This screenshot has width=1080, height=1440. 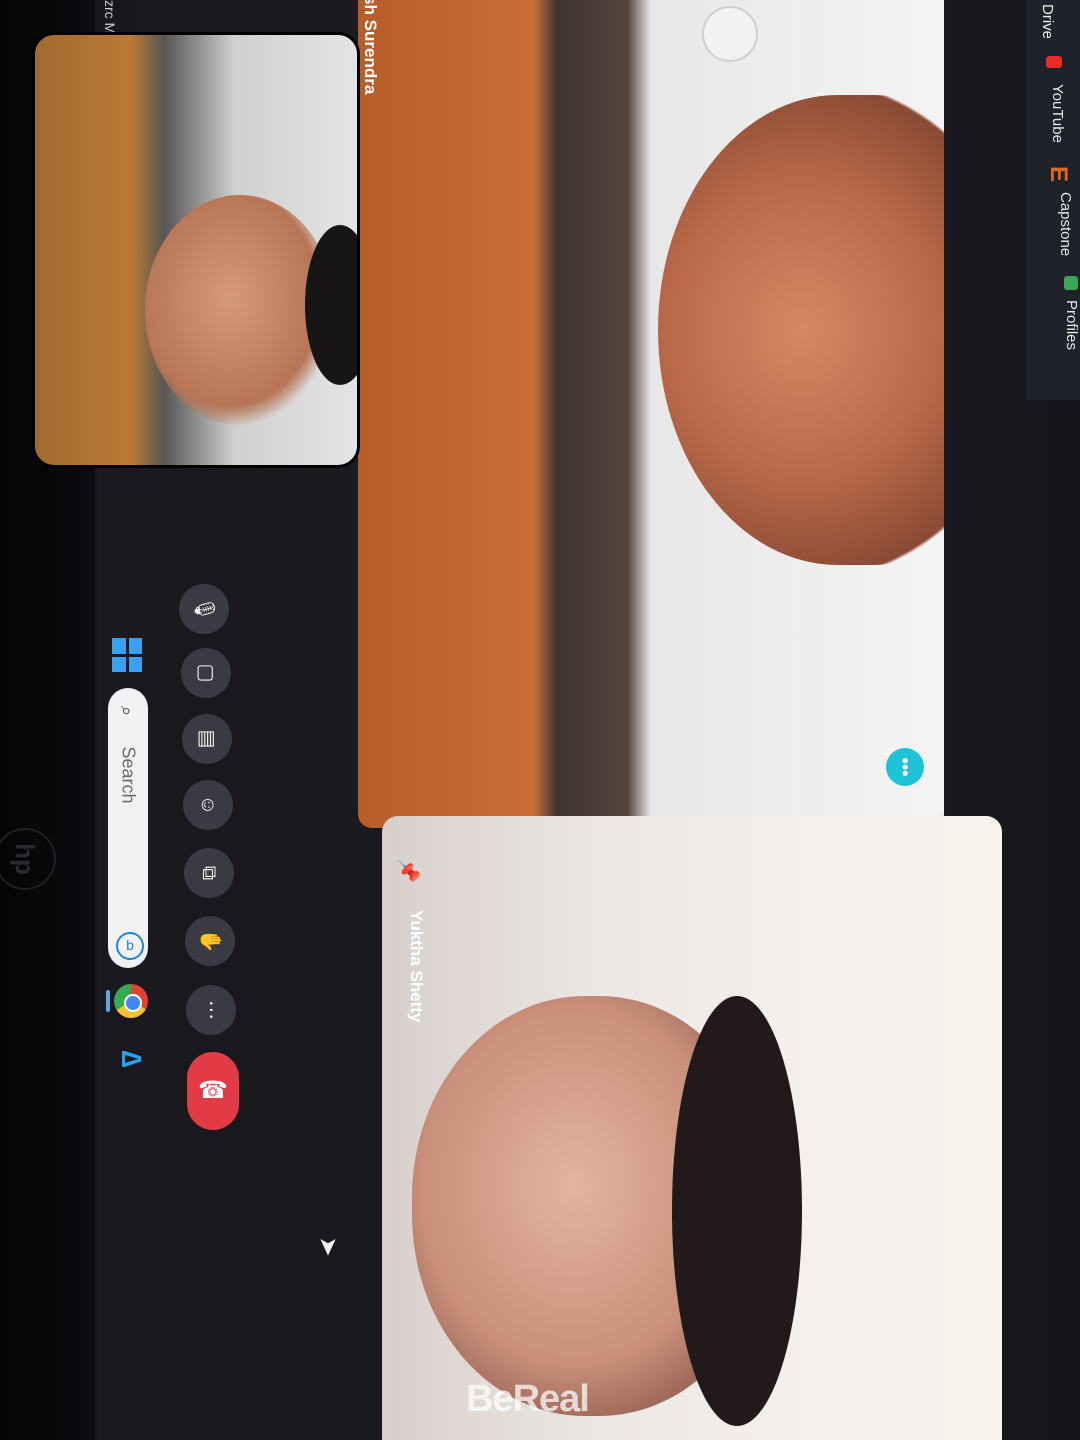 What do you see at coordinates (328, 1246) in the screenshot?
I see `mouse-cursor-icon: ➤` at bounding box center [328, 1246].